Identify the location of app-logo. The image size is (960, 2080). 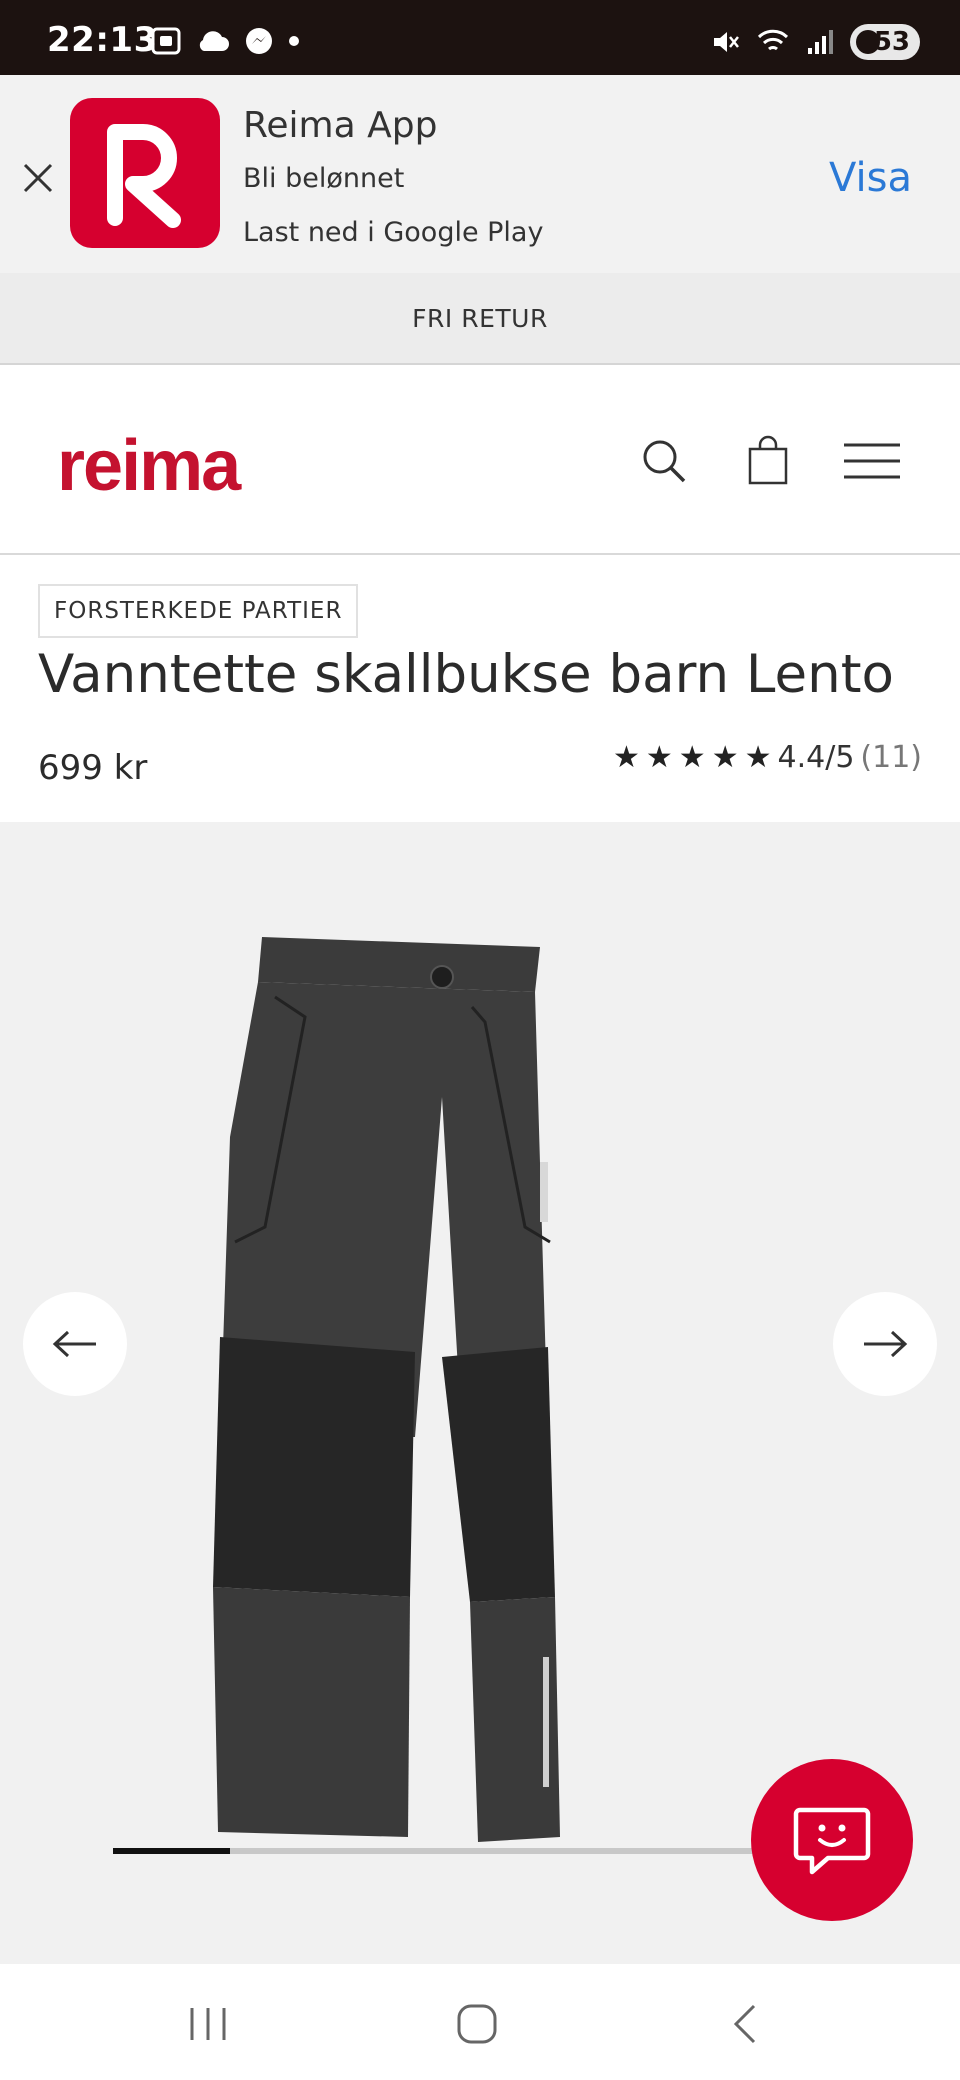
(145, 173).